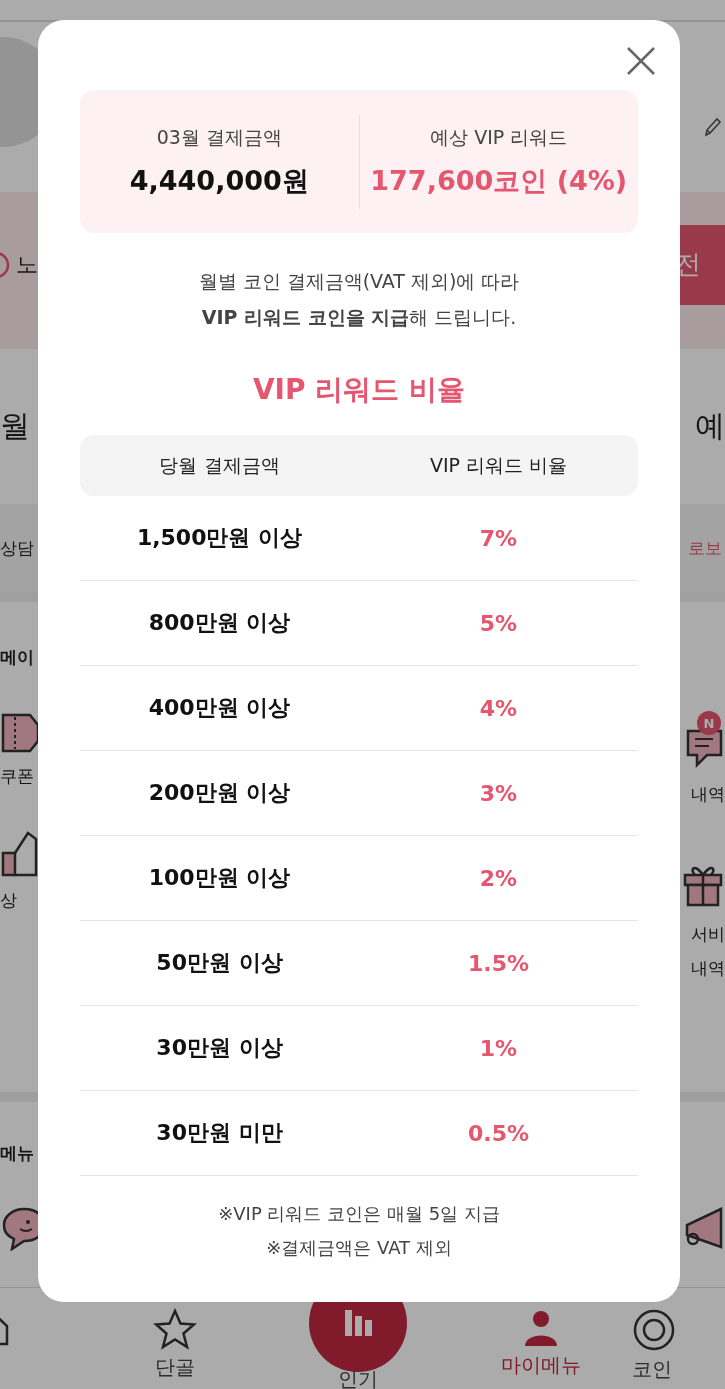 Image resolution: width=725 pixels, height=1389 pixels. I want to click on footnote: ※VIP 리워드 코인은 매월 5일 지급, so click(359, 1214).